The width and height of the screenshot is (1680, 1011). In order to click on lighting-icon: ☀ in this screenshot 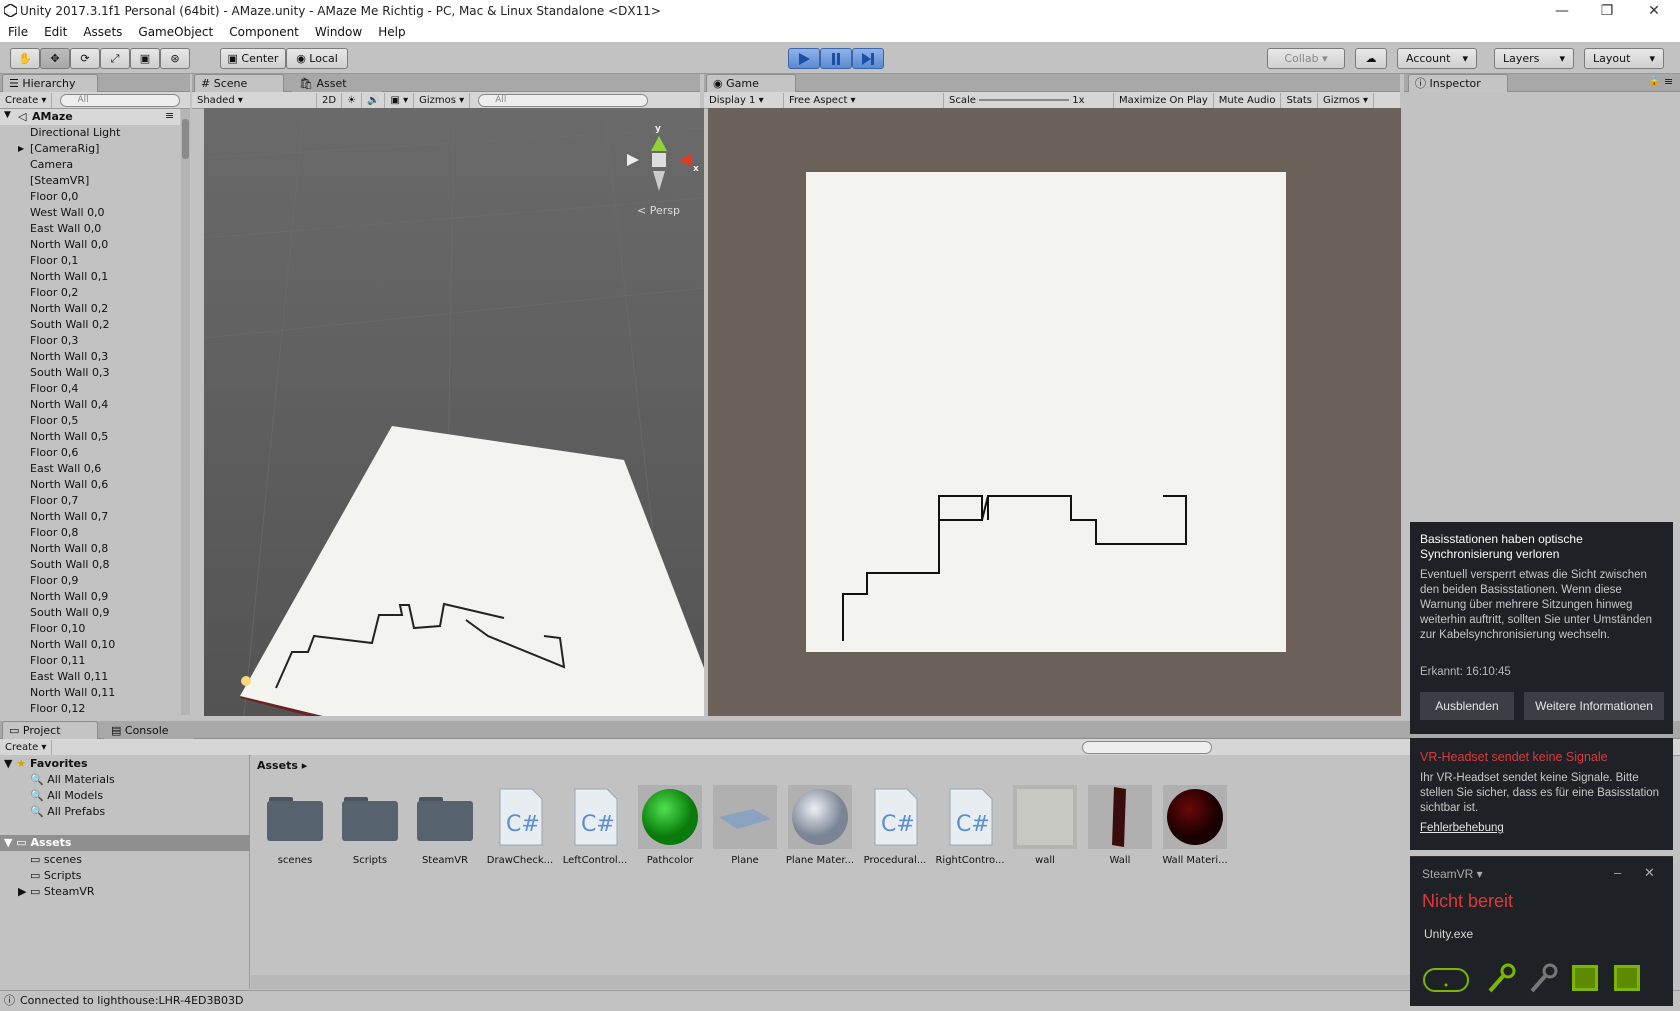, I will do `click(352, 100)`.